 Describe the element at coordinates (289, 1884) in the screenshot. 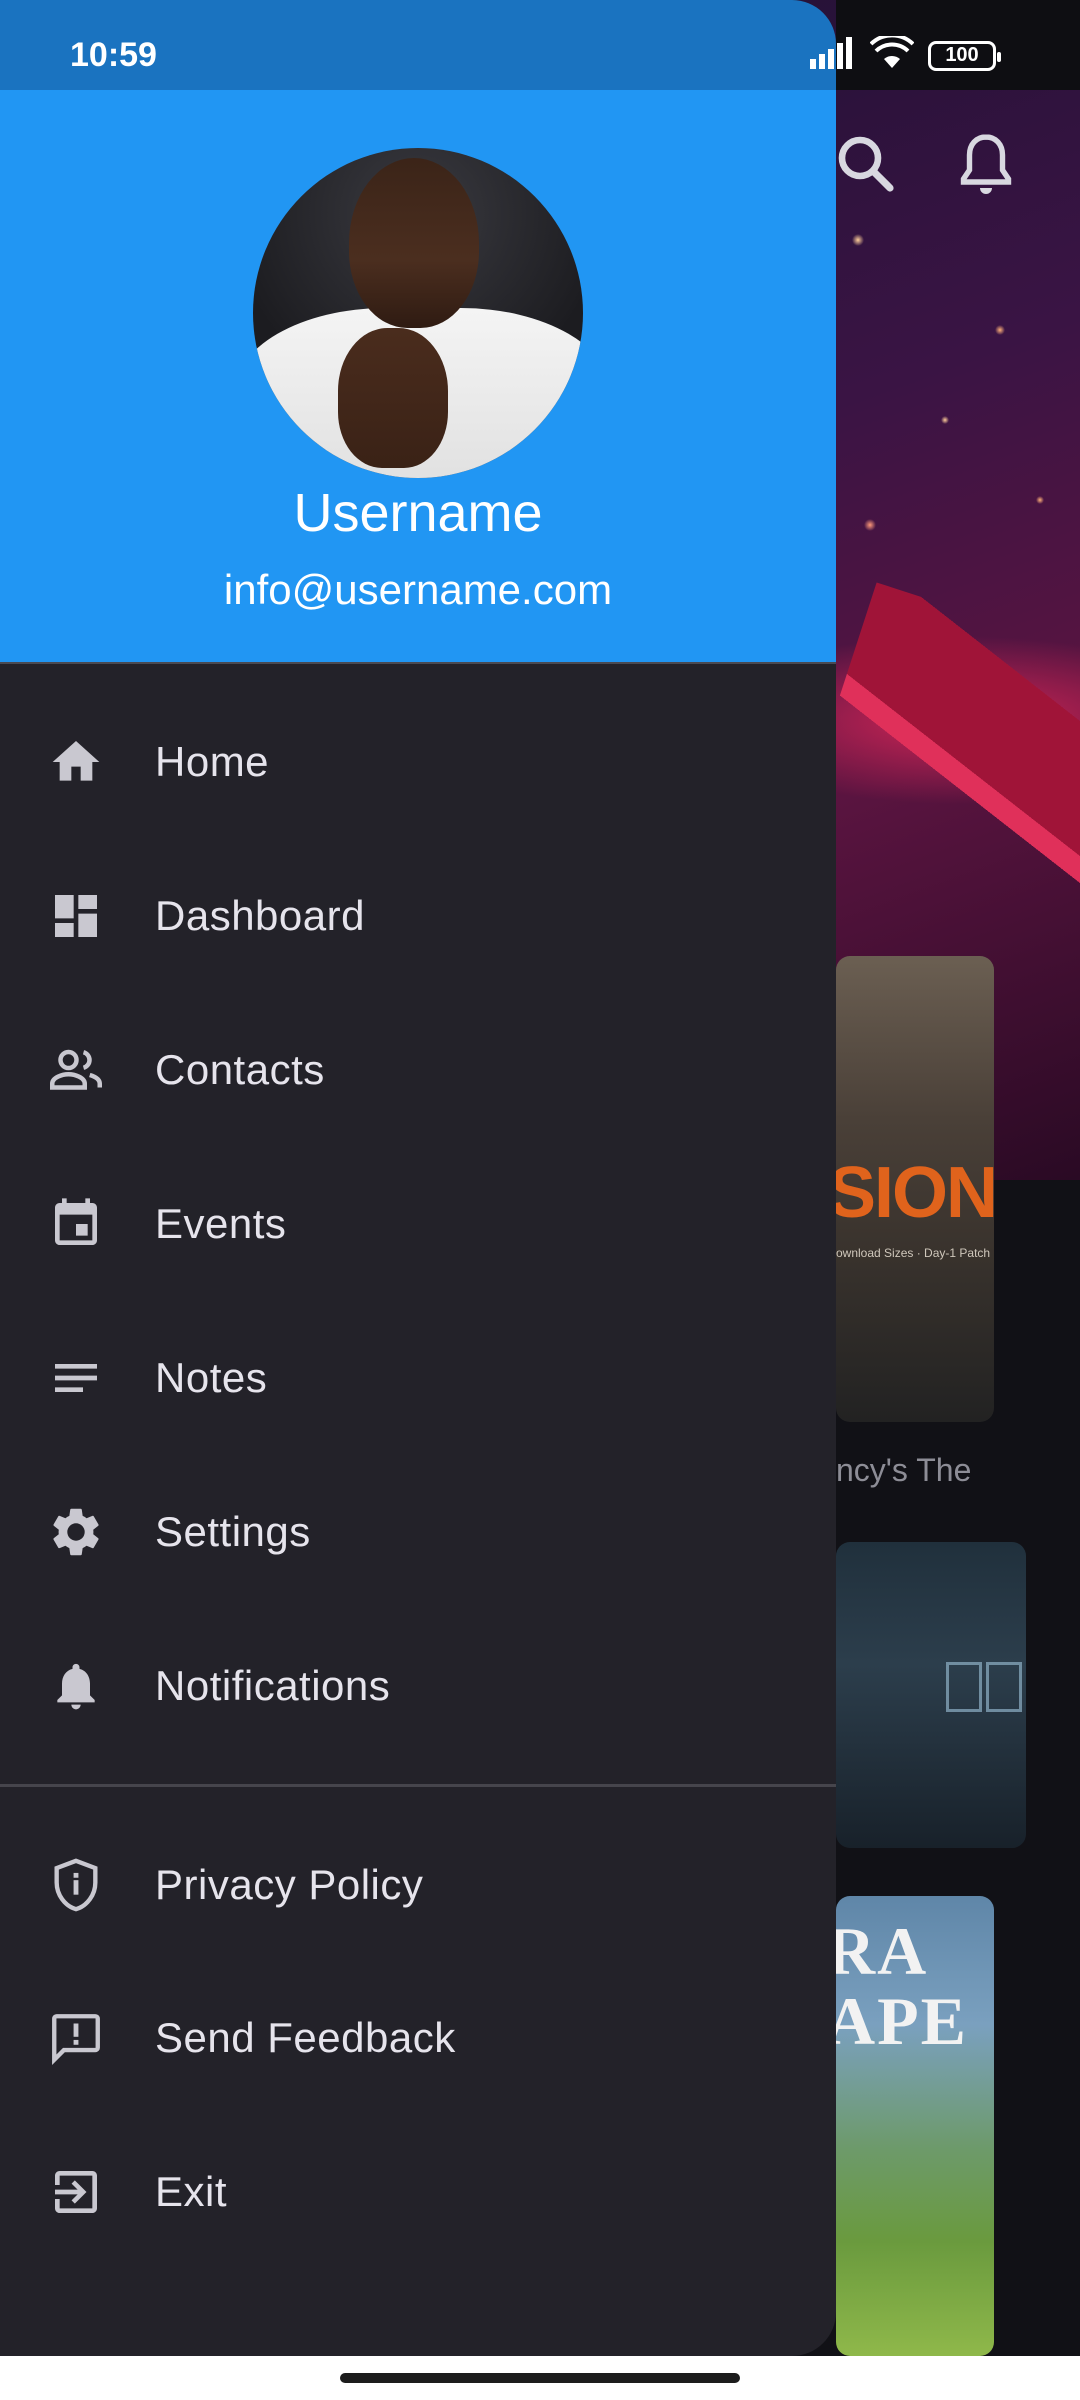

I see `menu-item-label: Privacy Policy` at that location.